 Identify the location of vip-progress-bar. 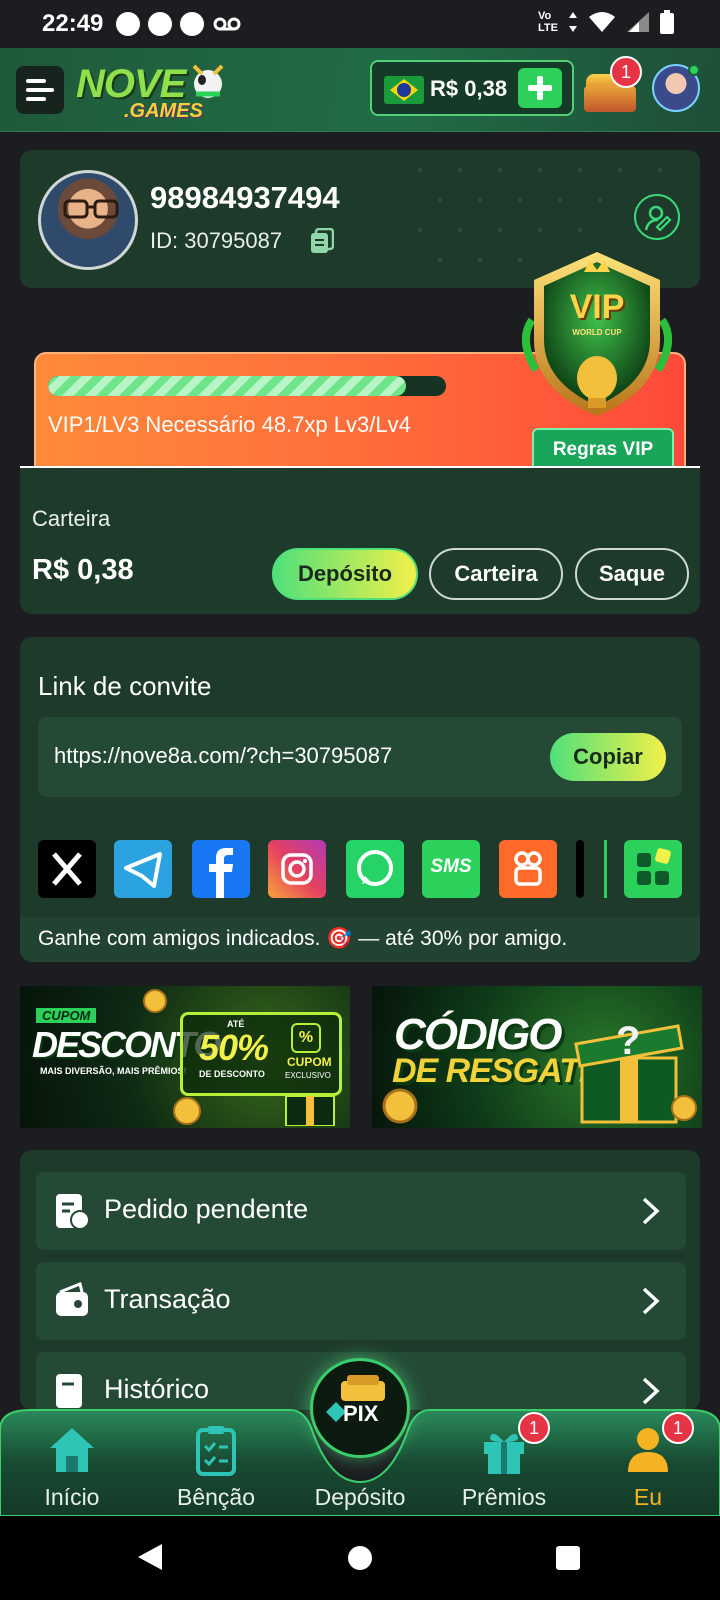
(247, 386).